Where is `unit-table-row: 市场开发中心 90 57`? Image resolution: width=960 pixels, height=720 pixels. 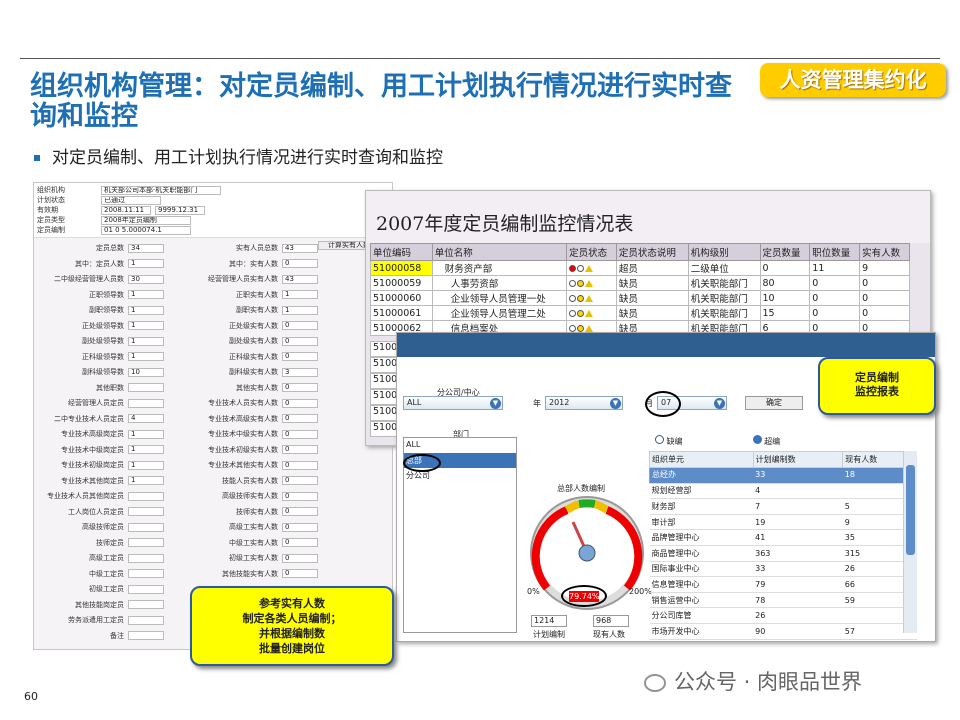 unit-table-row: 市场开发中心 90 57 is located at coordinates (783, 631).